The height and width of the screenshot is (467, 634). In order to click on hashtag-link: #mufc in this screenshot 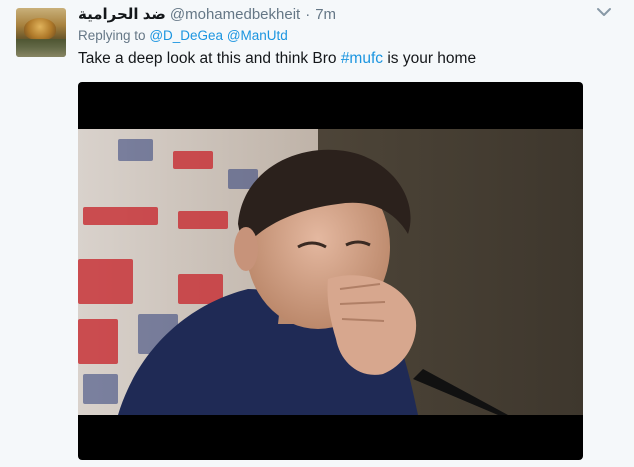, I will do `click(362, 58)`.